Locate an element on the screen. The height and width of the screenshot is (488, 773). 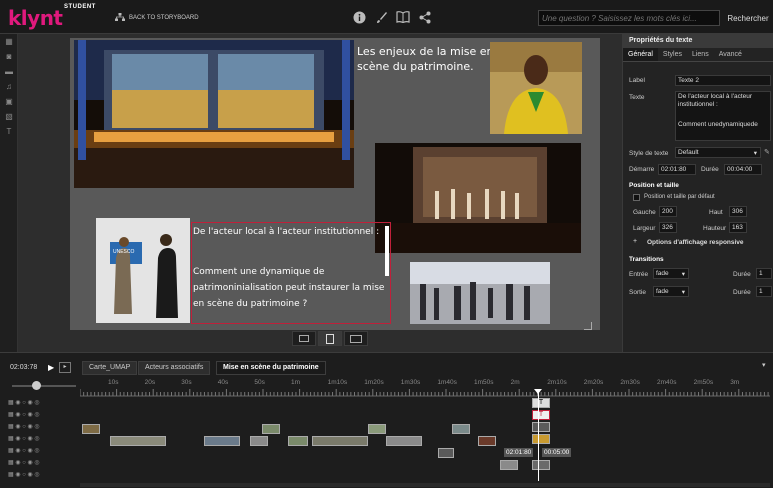
crowd-photo is located at coordinates (480, 293).